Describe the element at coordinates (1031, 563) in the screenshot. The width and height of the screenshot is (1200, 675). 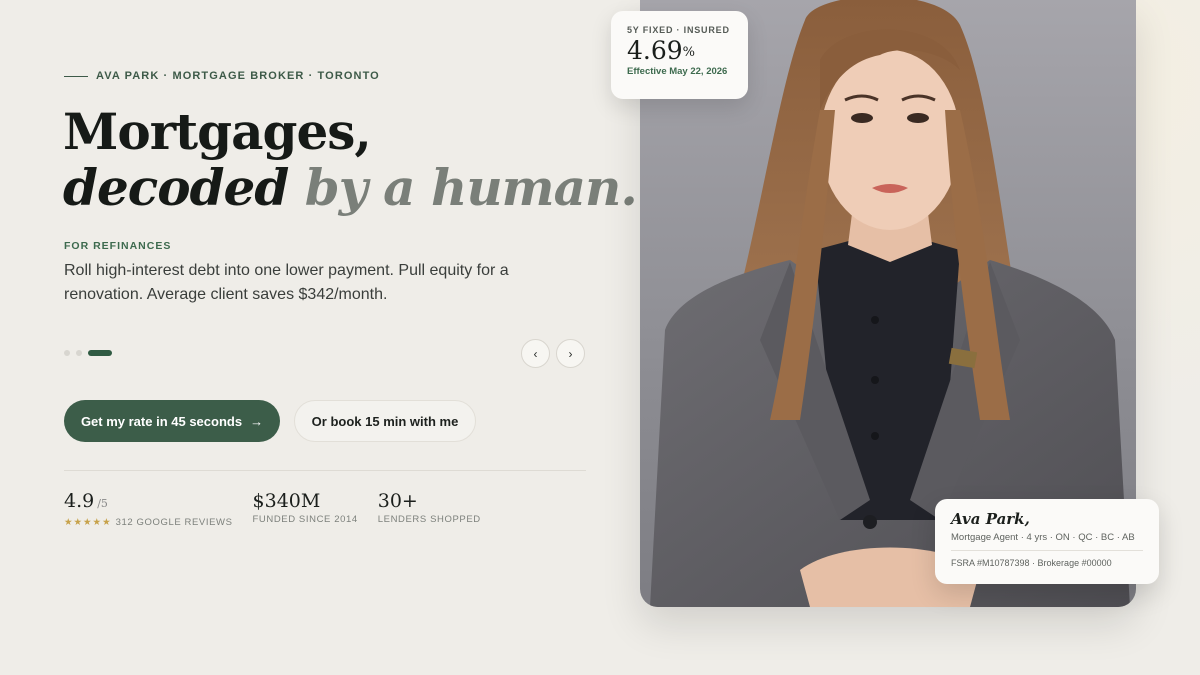
I see `agent-license: FSRA #M10787398 · Brokerage #00000` at that location.